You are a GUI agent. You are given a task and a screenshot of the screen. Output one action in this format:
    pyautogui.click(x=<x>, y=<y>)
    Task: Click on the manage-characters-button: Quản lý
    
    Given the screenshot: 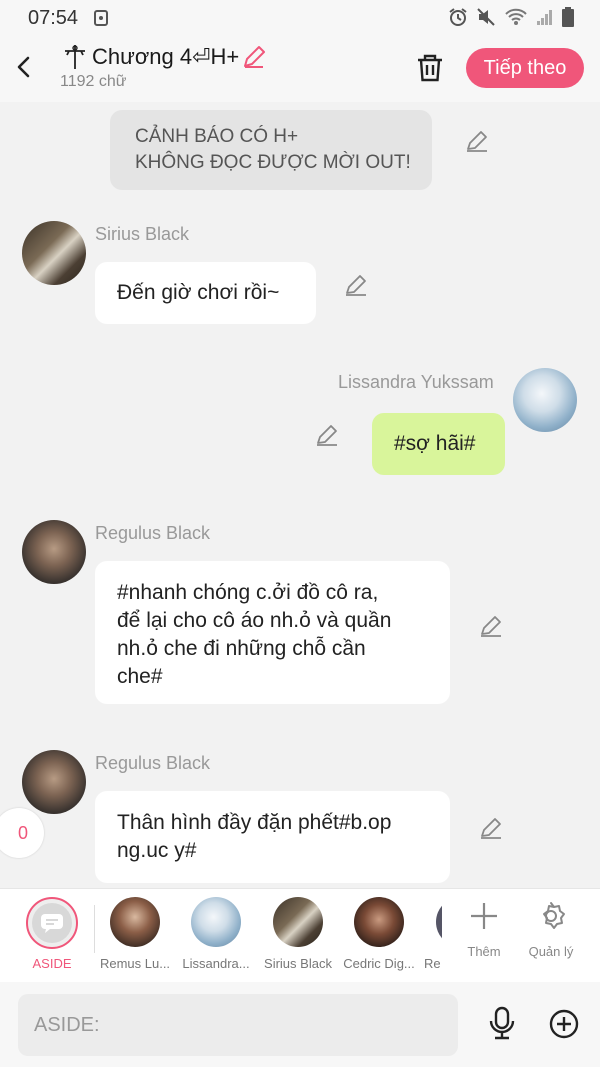 What is the action you would take?
    pyautogui.click(x=551, y=930)
    